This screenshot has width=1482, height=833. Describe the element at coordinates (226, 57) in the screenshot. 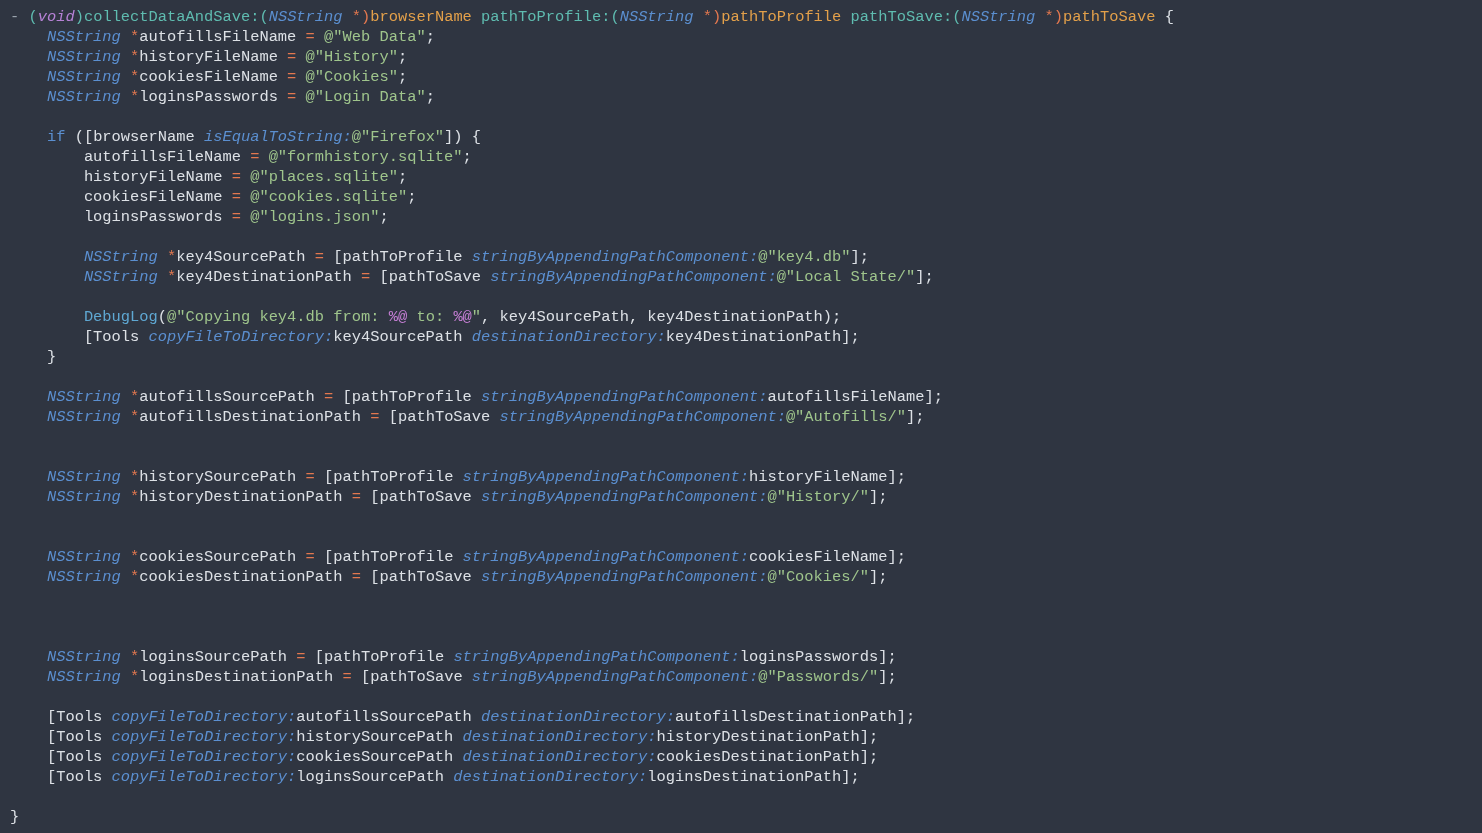

I see `code-line: NSString *historyFileName = @"History";` at that location.